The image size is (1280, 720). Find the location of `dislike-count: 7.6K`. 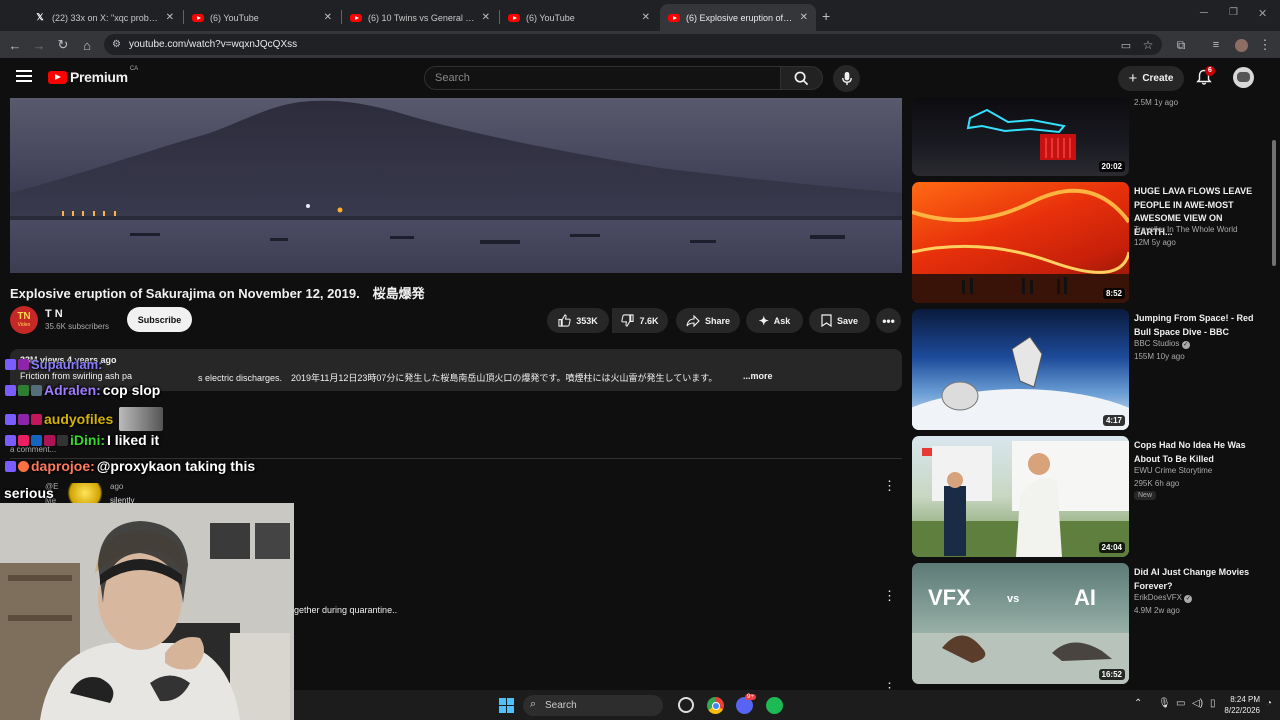

dislike-count: 7.6K is located at coordinates (649, 320).